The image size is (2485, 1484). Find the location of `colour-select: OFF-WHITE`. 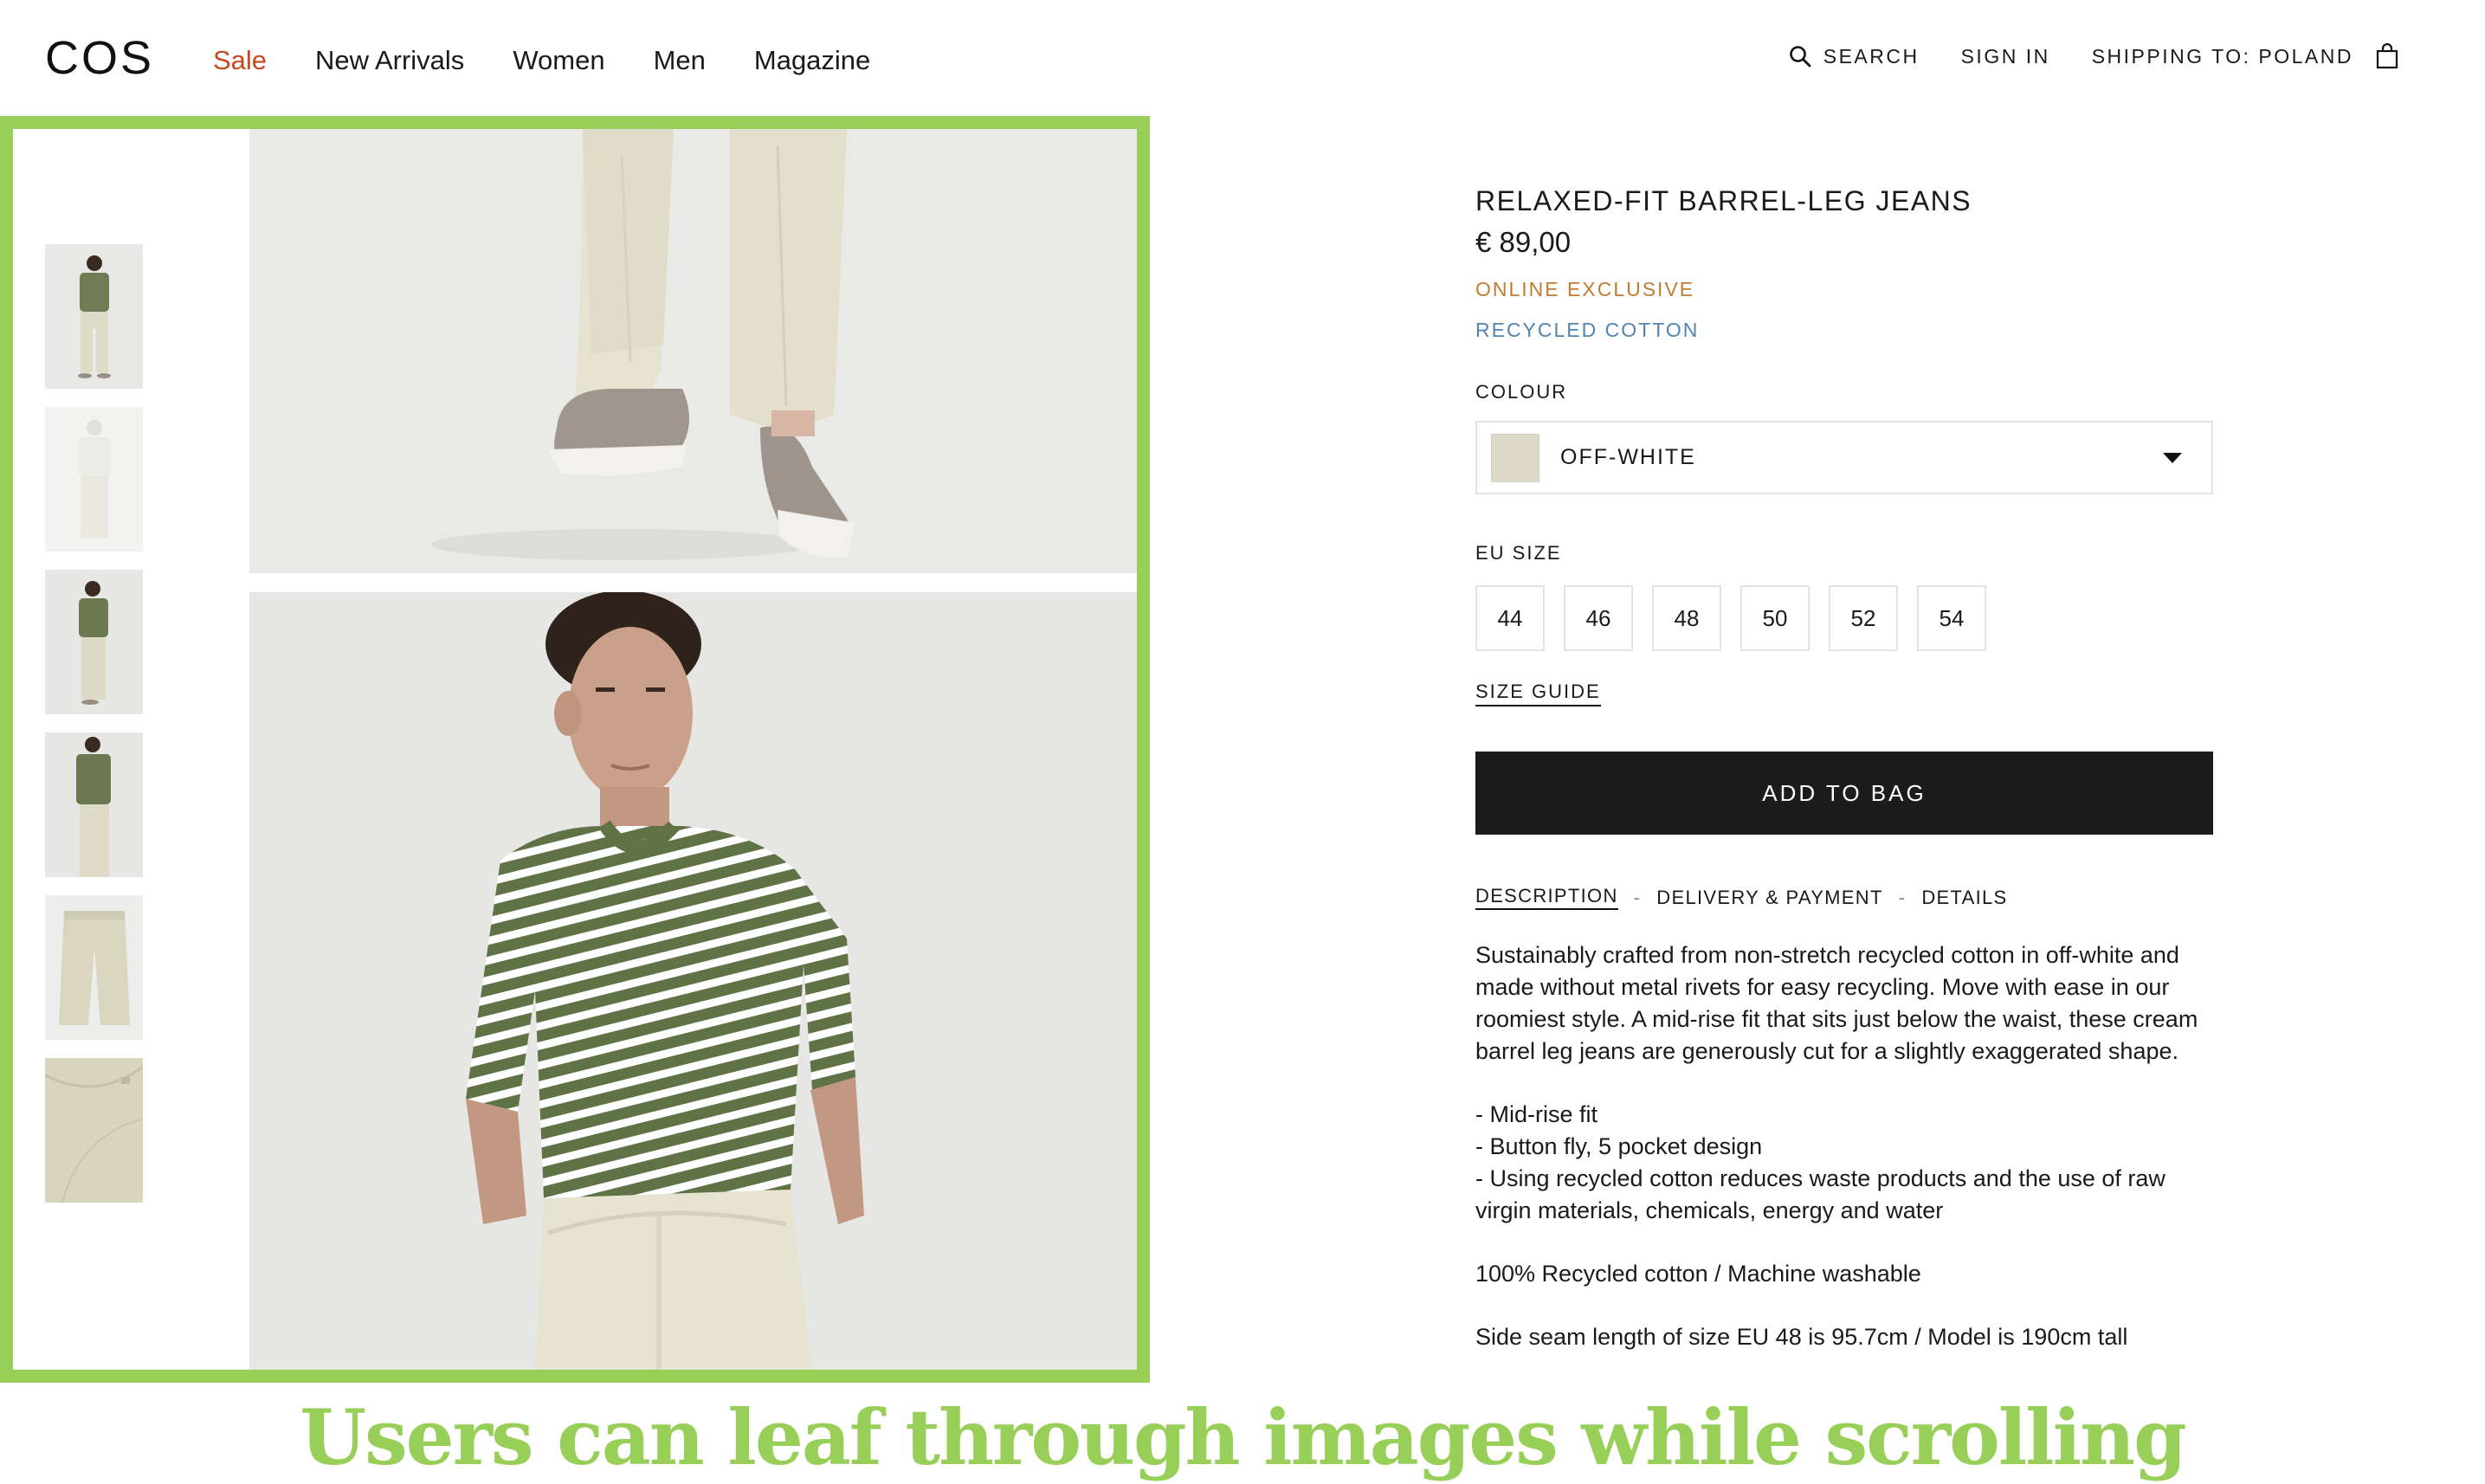

colour-select: OFF-WHITE is located at coordinates (1844, 457).